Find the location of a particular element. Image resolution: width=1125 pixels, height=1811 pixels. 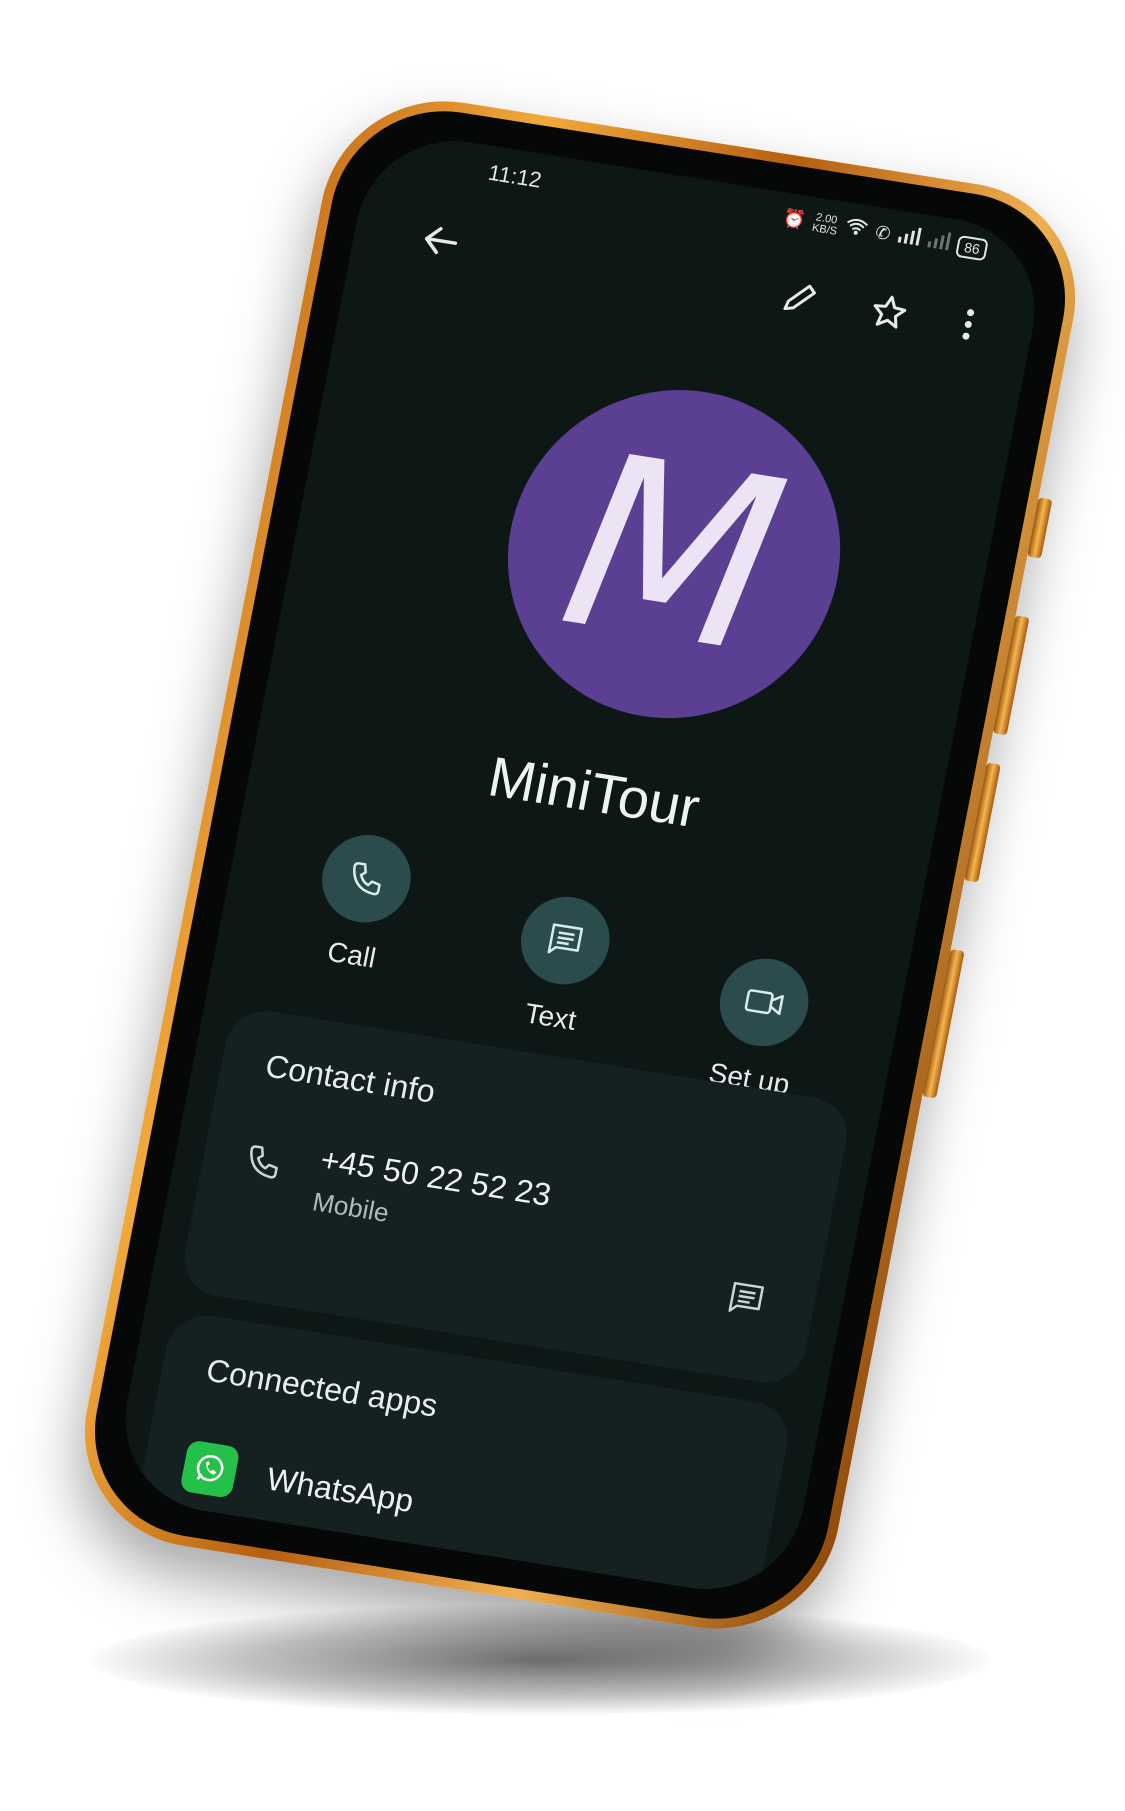

contact-avatar: M is located at coordinates (674, 554).